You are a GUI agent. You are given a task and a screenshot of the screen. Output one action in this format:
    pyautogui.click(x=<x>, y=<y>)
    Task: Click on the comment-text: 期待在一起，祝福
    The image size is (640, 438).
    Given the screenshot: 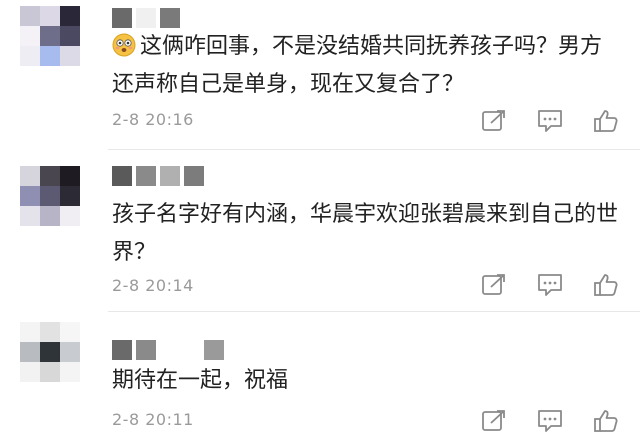 What is the action you would take?
    pyautogui.click(x=367, y=381)
    